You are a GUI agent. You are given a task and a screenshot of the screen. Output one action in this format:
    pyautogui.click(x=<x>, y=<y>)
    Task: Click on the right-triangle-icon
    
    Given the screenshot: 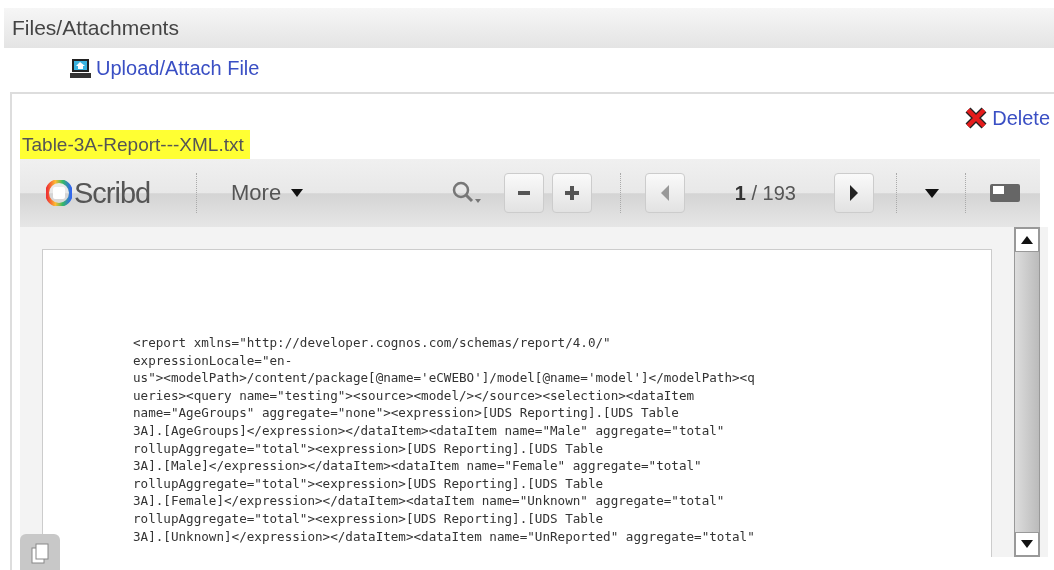 What is the action you would take?
    pyautogui.click(x=854, y=193)
    